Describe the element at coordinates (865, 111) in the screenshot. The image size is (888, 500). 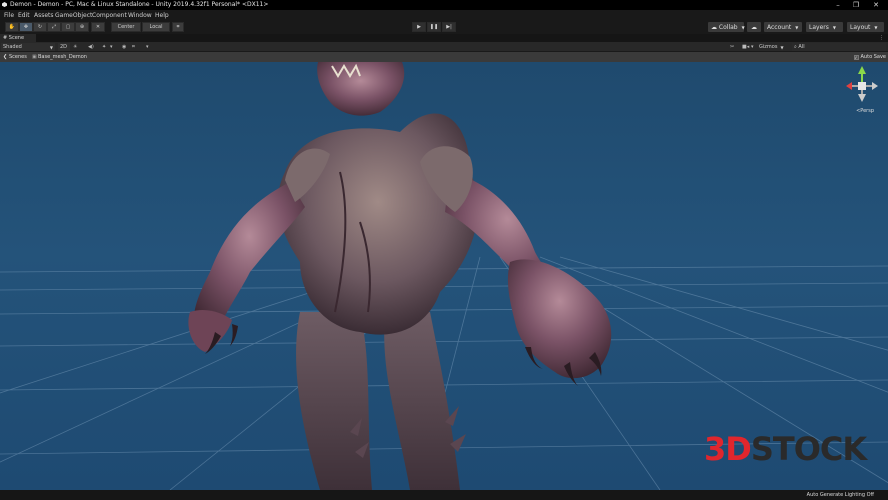
I see `persp-label: <Persp` at that location.